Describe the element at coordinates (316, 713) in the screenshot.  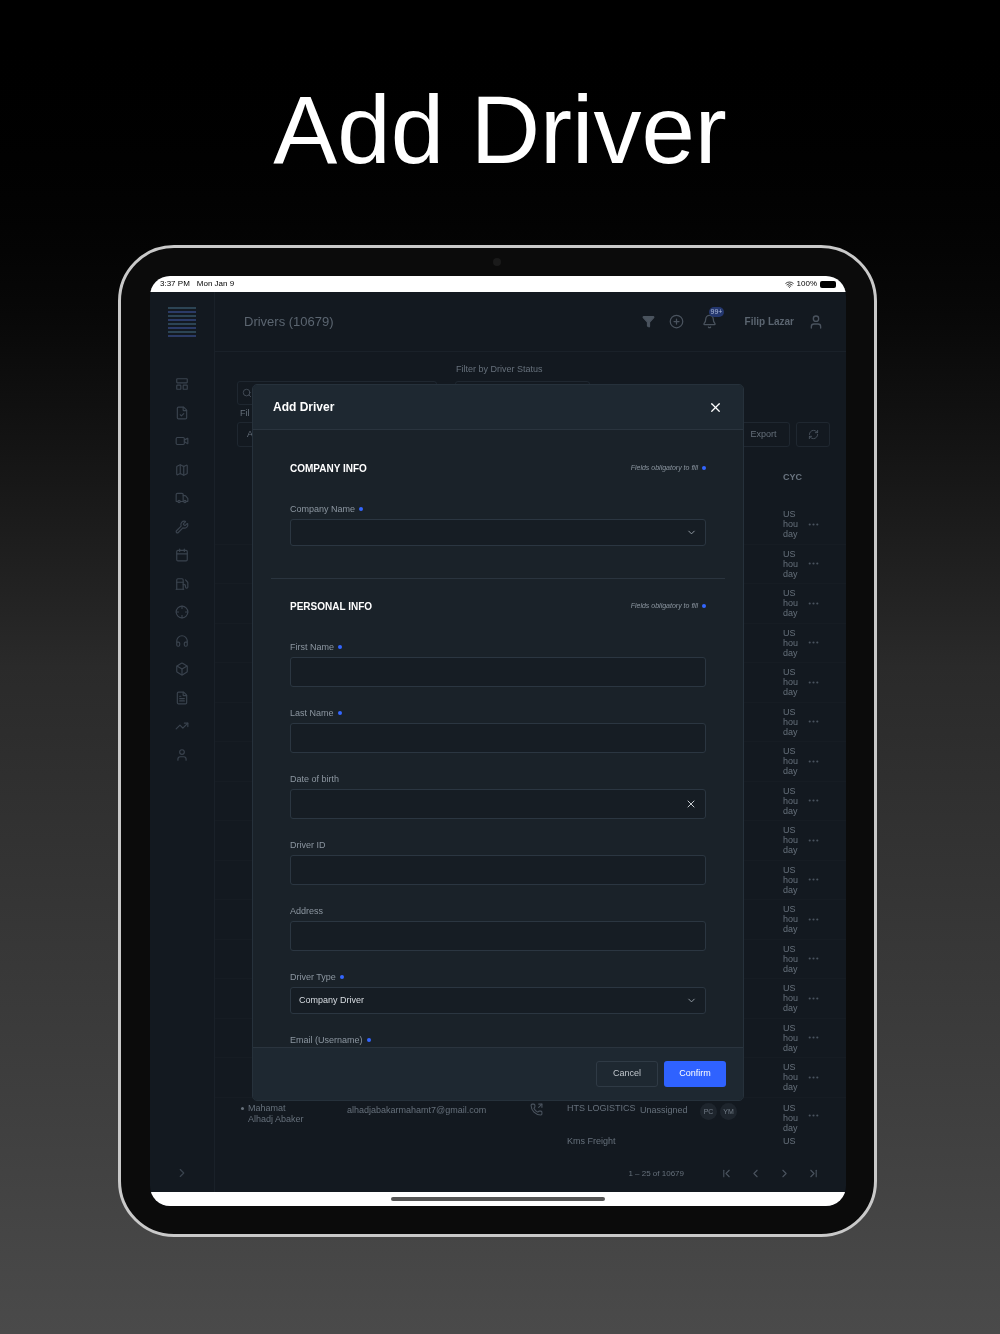
I see `field-label: Last Name` at that location.